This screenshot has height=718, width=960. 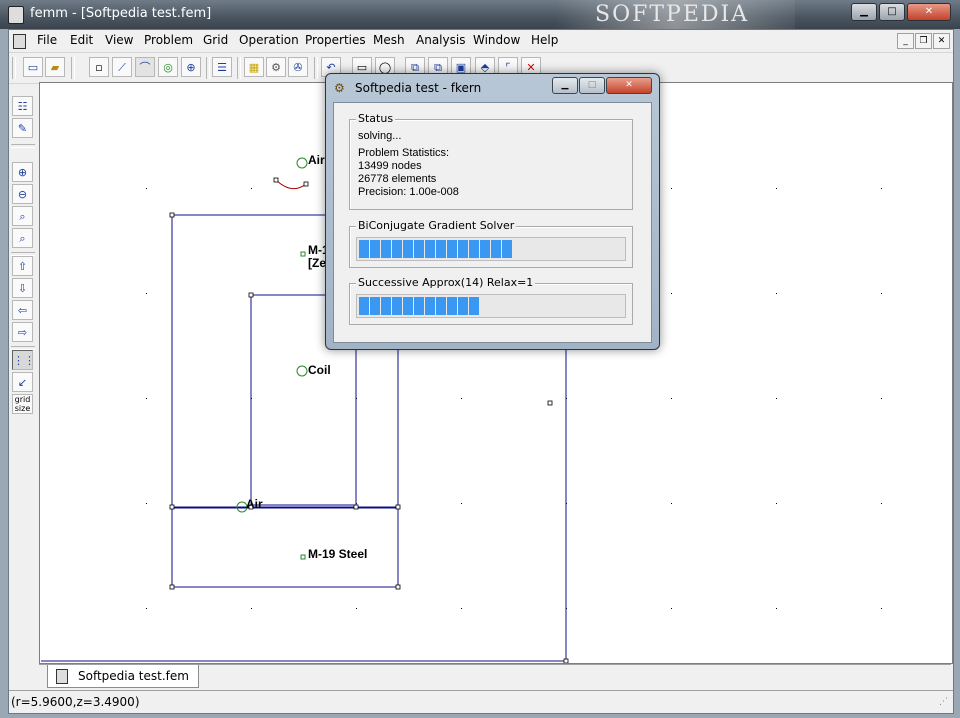 What do you see at coordinates (145, 67) in the screenshot?
I see `arc-mode-icon: ⌒` at bounding box center [145, 67].